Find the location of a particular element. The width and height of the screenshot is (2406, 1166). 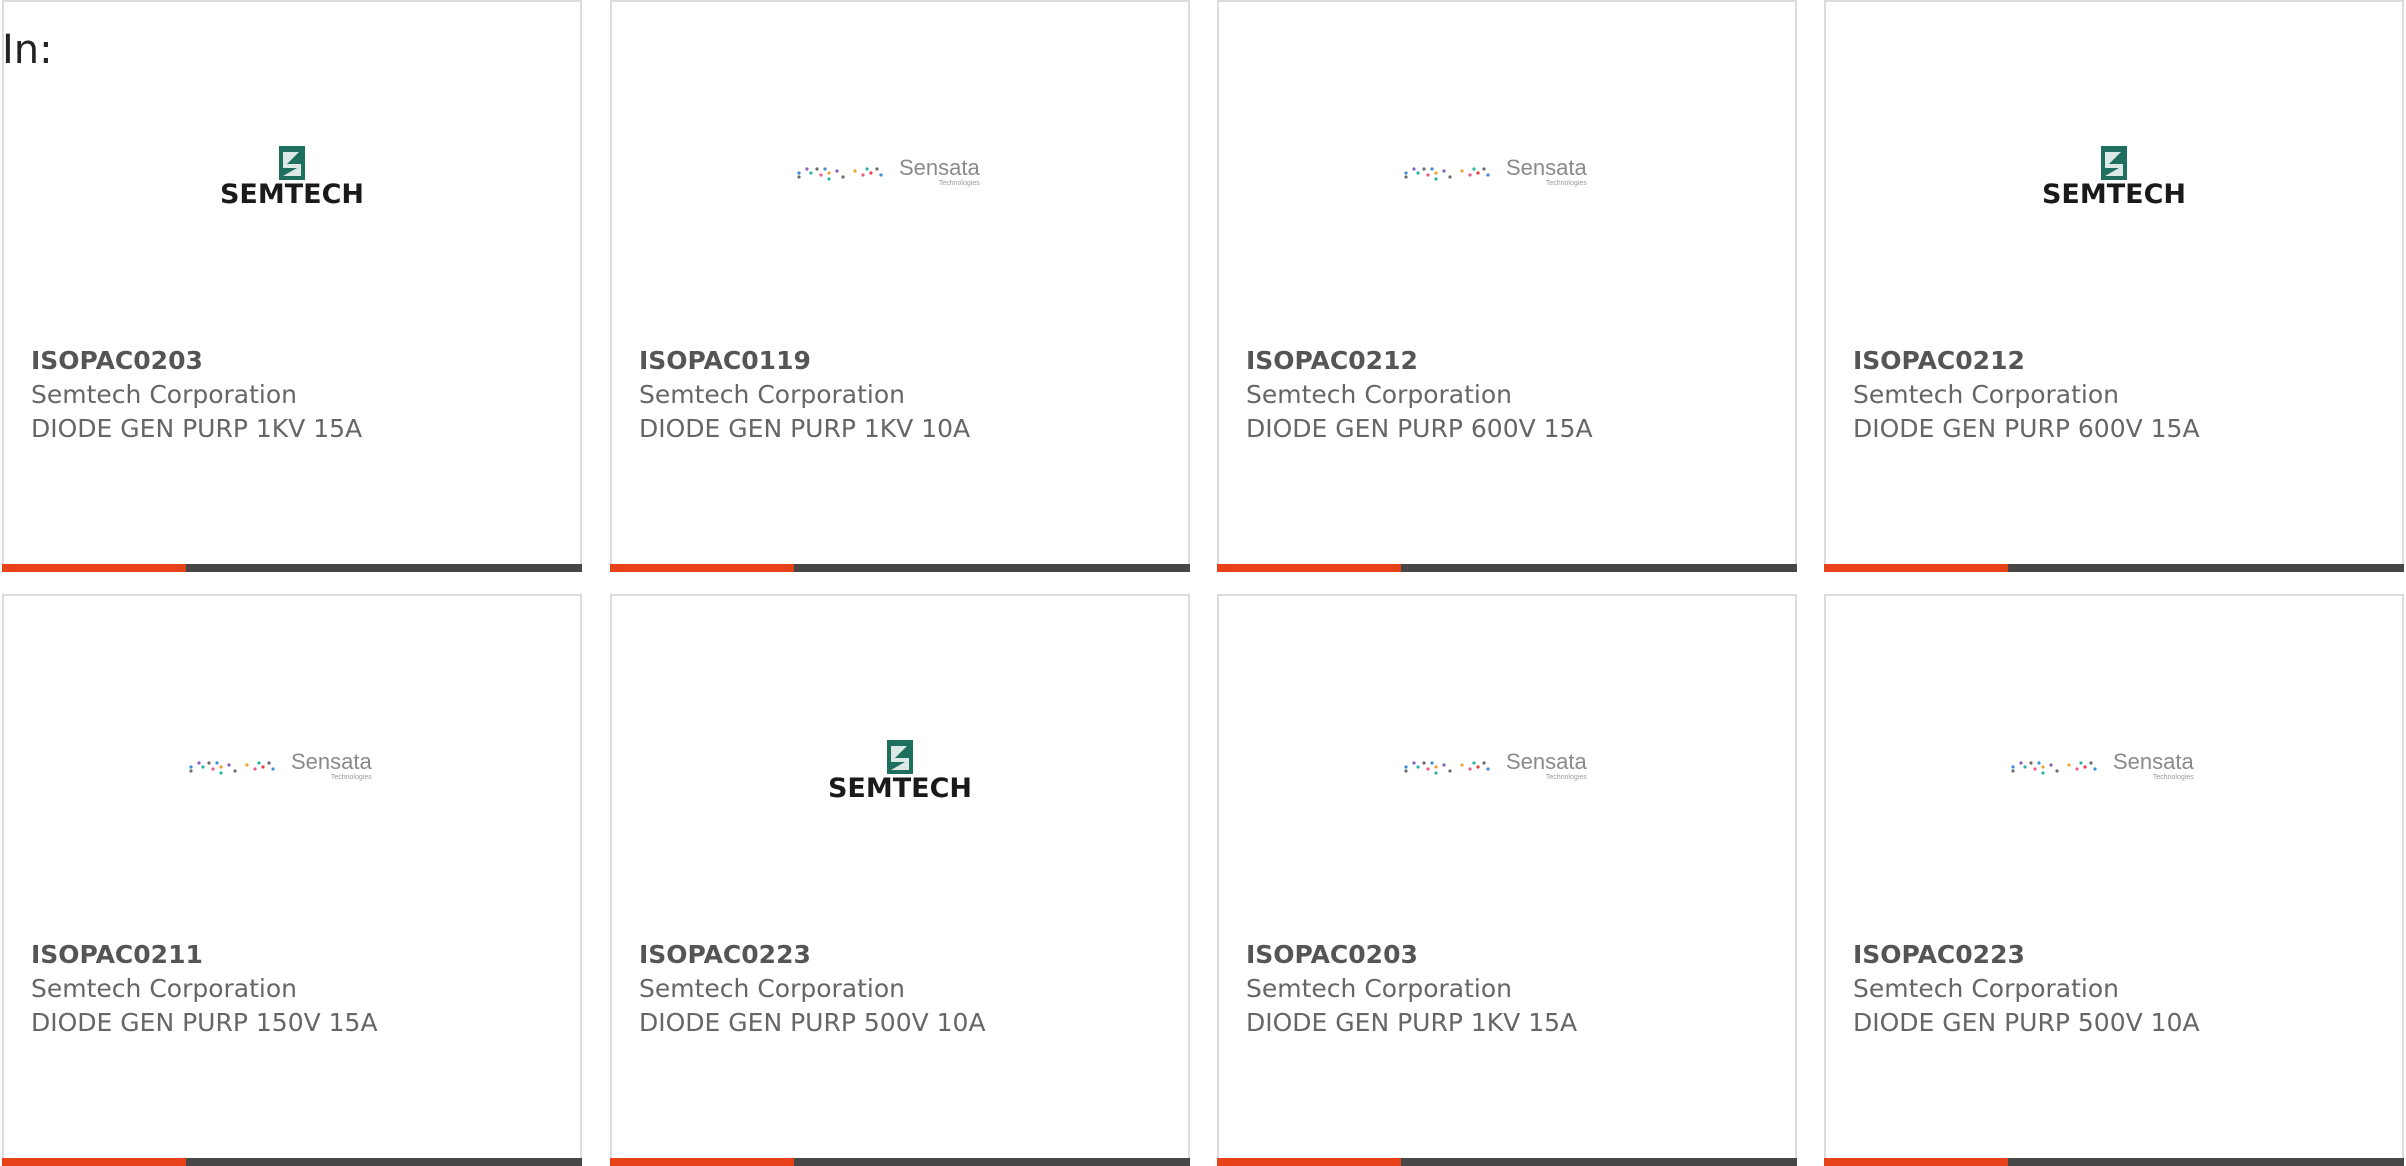

filter-prefix-label: In: is located at coordinates (27, 50).